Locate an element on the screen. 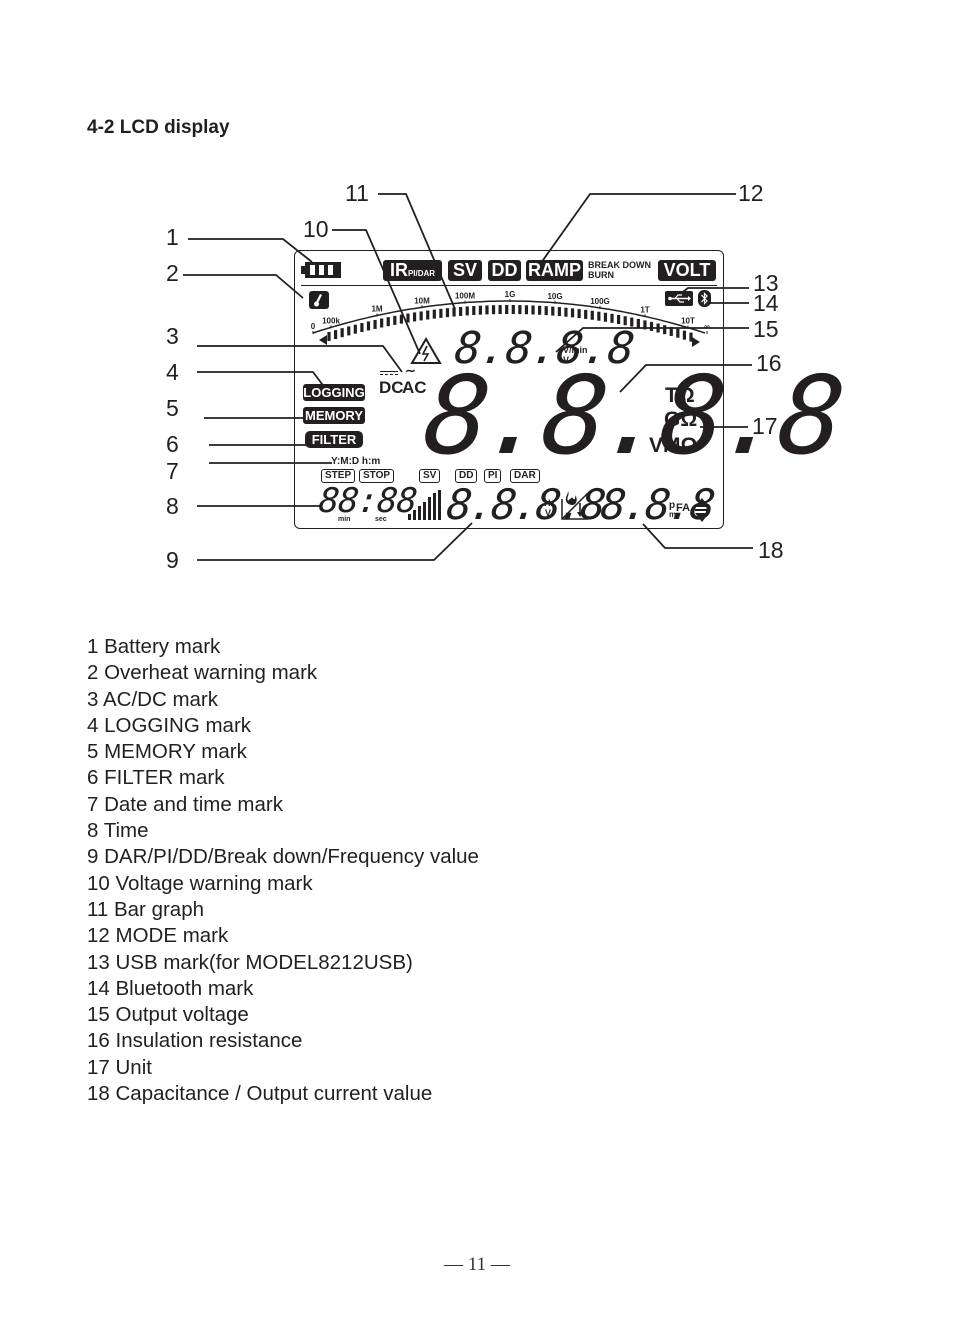 The width and height of the screenshot is (954, 1339). legend-item: 9 DAR/PI/DD/Break down/Frequency value is located at coordinates (283, 857).